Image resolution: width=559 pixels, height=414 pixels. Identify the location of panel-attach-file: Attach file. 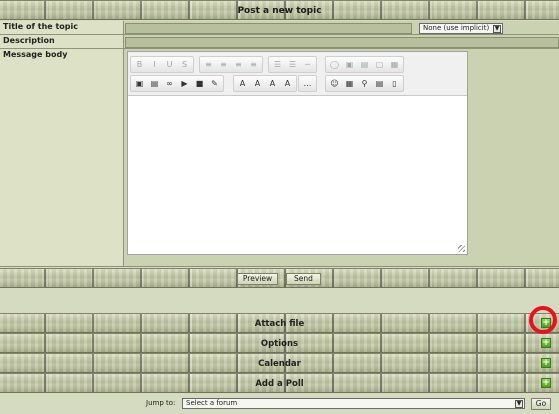
(279, 323).